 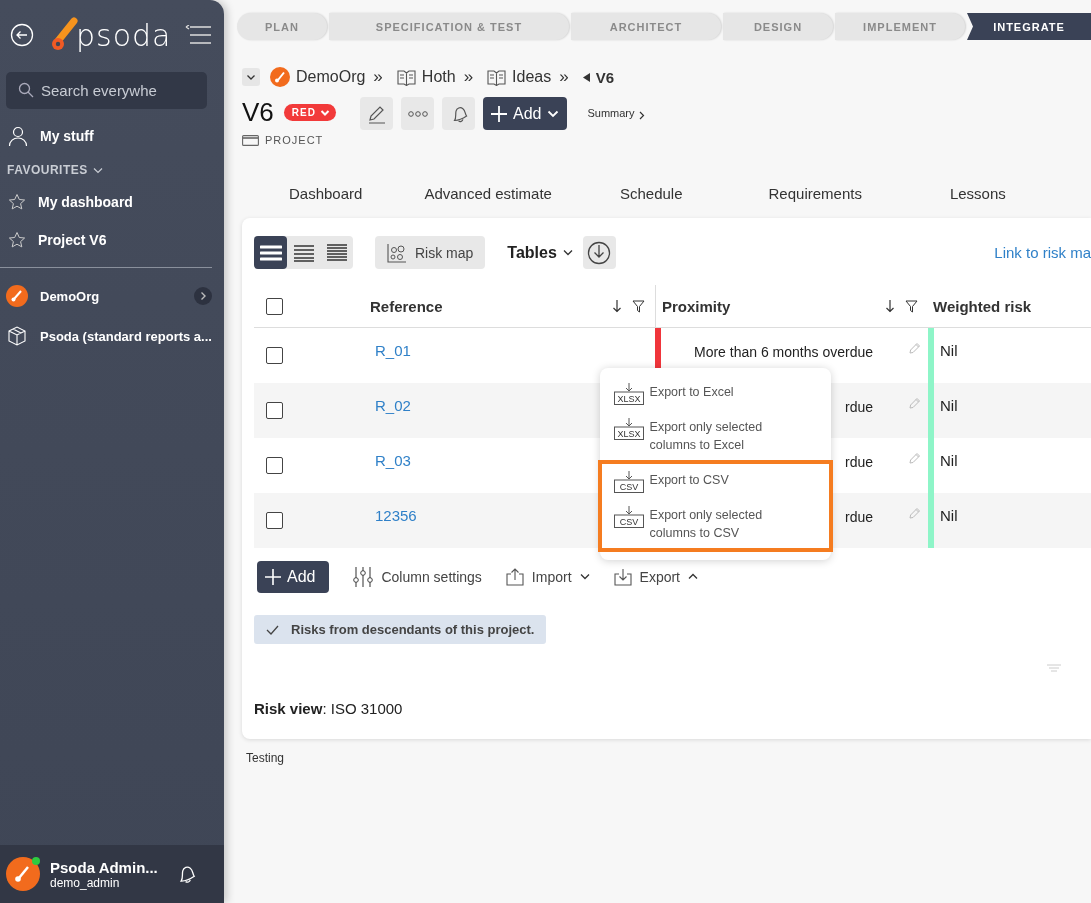 I want to click on summary-link: Summary, so click(x=611, y=113).